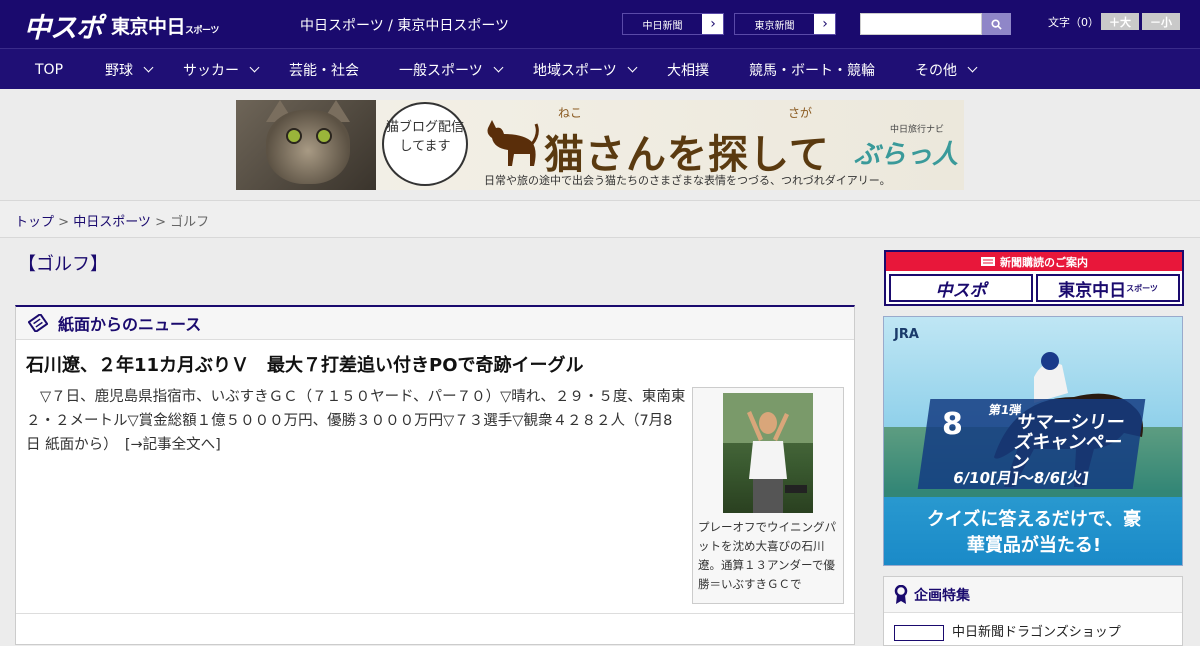  What do you see at coordinates (901, 594) in the screenshot?
I see `ribbon-icon` at bounding box center [901, 594].